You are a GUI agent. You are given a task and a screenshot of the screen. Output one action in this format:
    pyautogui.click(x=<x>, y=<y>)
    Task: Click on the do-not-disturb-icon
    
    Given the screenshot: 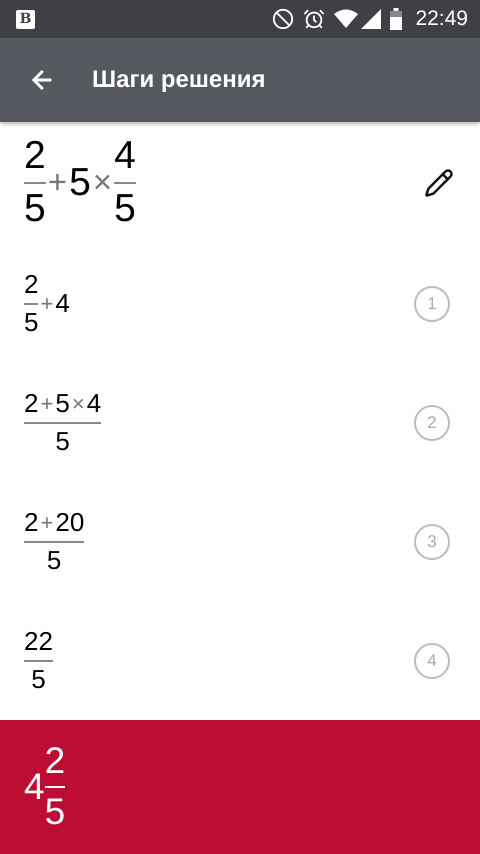 What is the action you would take?
    pyautogui.click(x=283, y=19)
    